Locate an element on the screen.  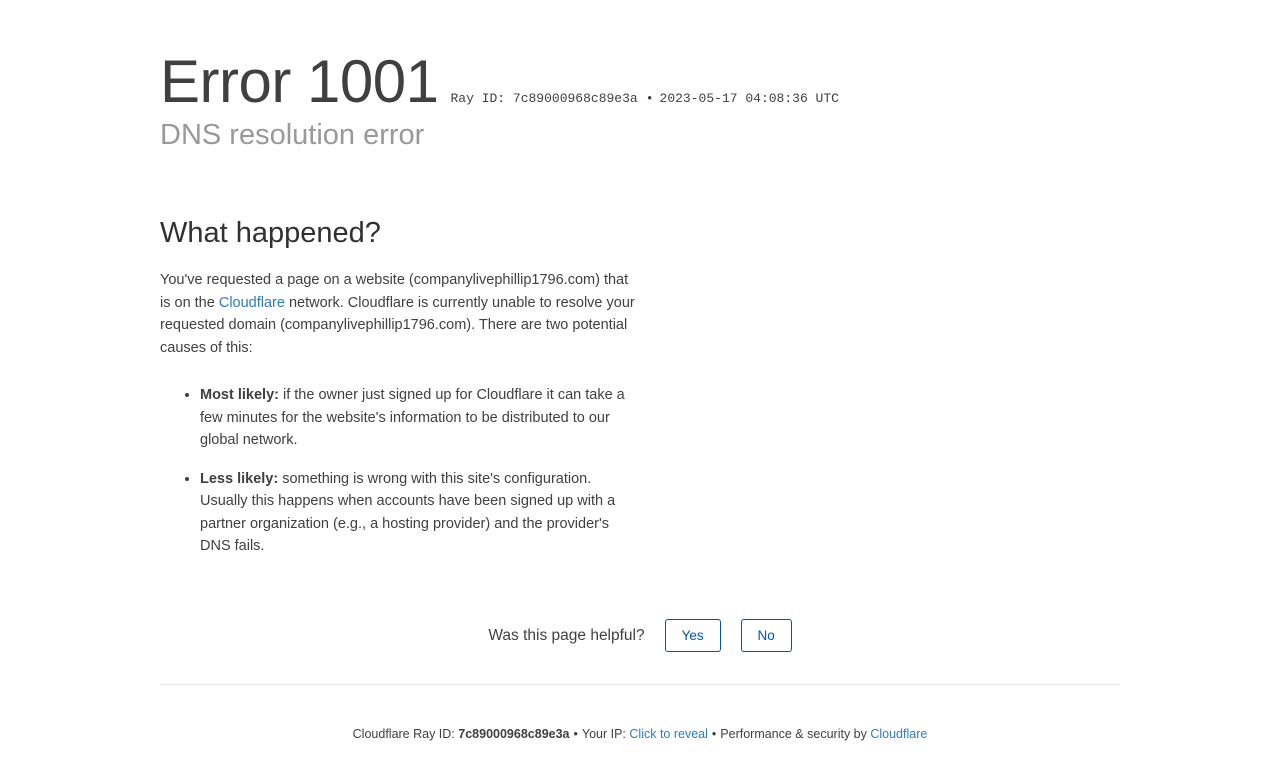
reveal-ip-link: Click to reveal is located at coordinates (668, 734).